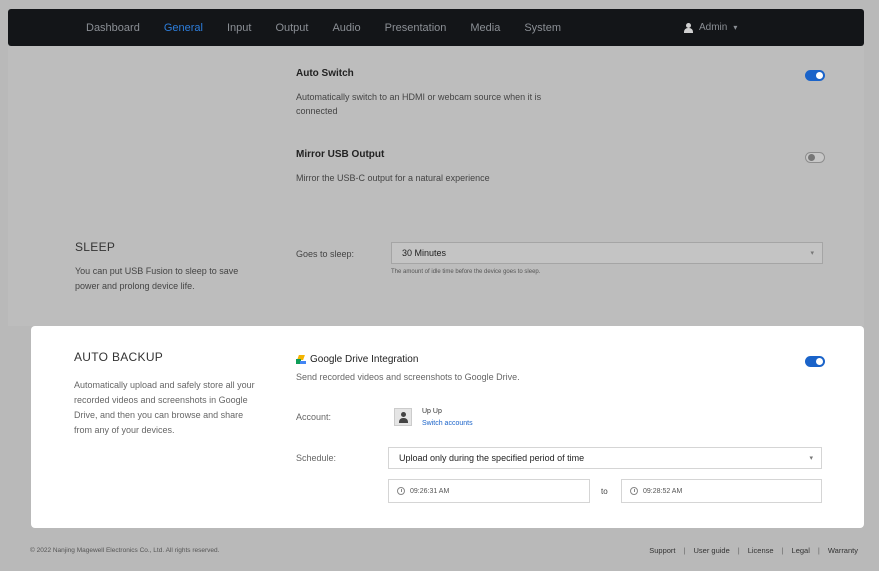 This screenshot has width=879, height=571. I want to click on google-drive-title-text: Google Drive Integration, so click(364, 359).